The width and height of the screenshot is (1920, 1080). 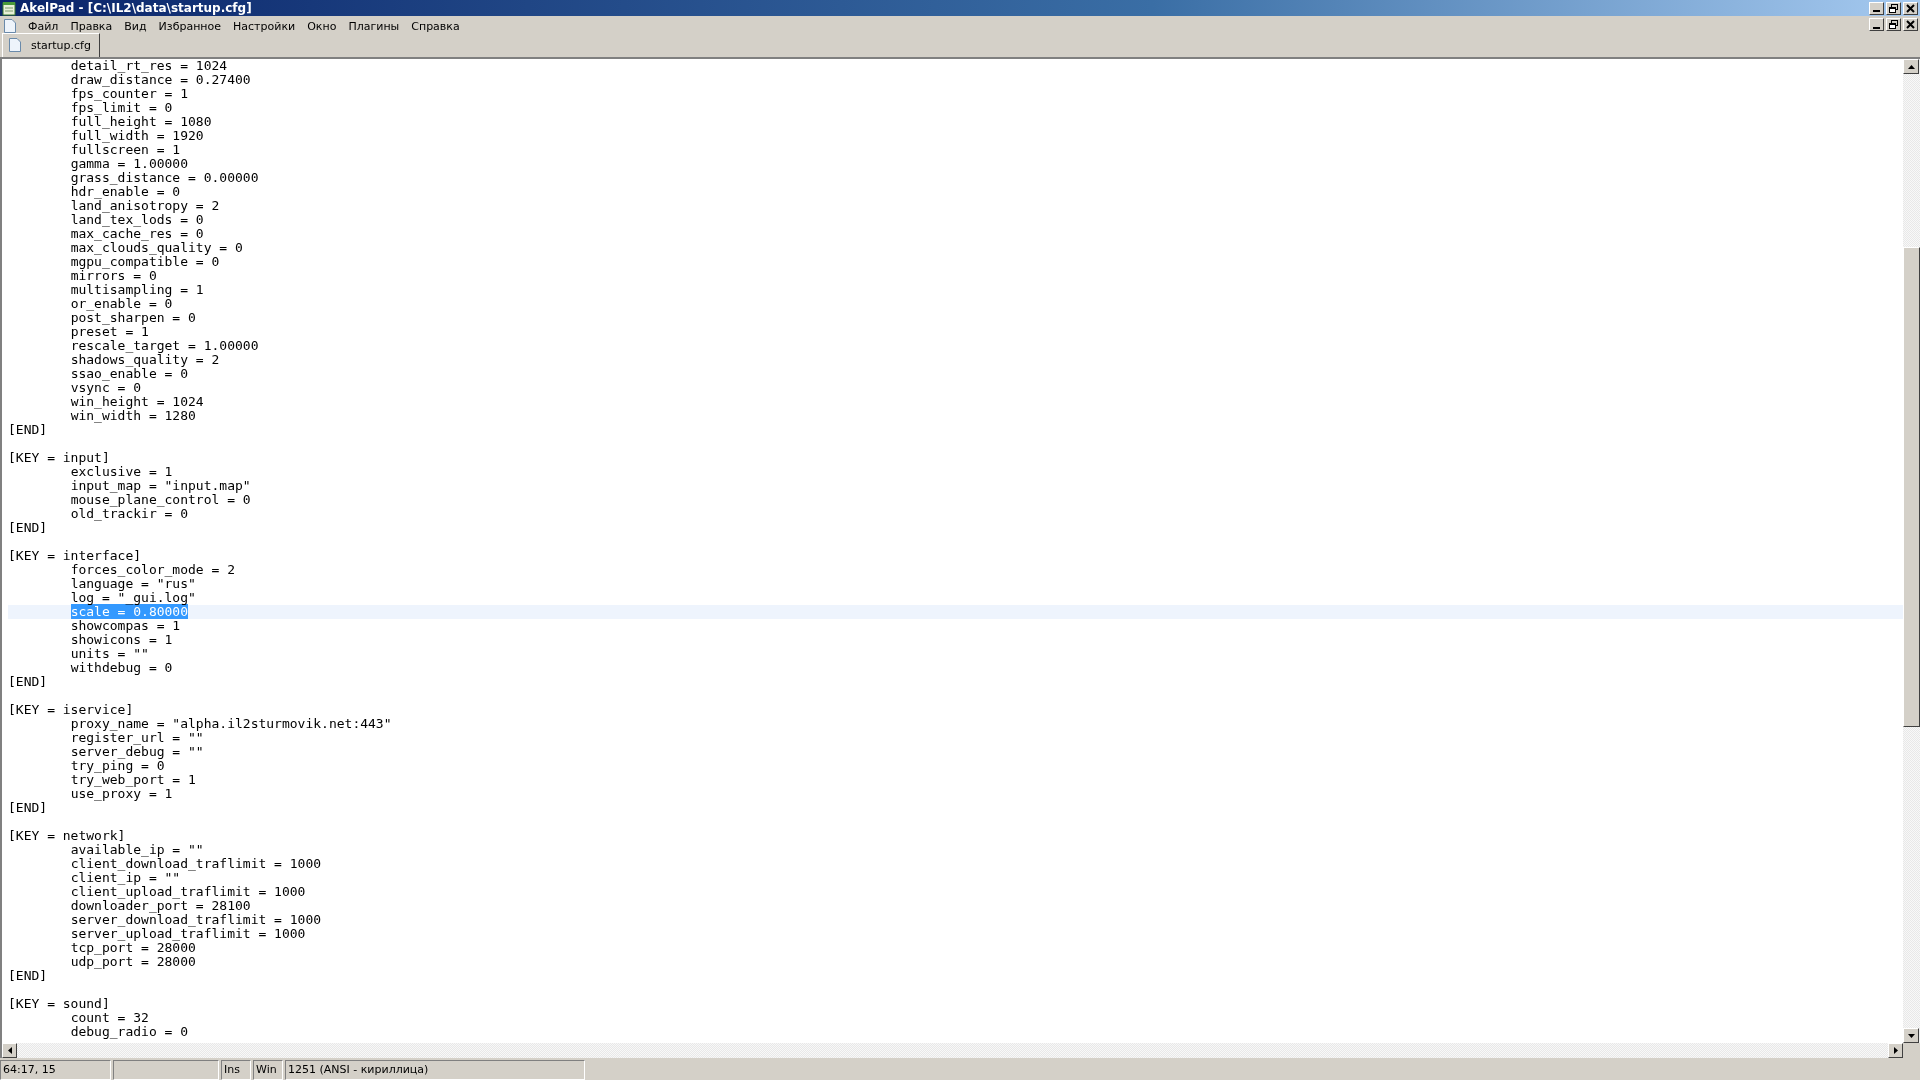 I want to click on code-line: register_url = "", so click(x=136, y=738).